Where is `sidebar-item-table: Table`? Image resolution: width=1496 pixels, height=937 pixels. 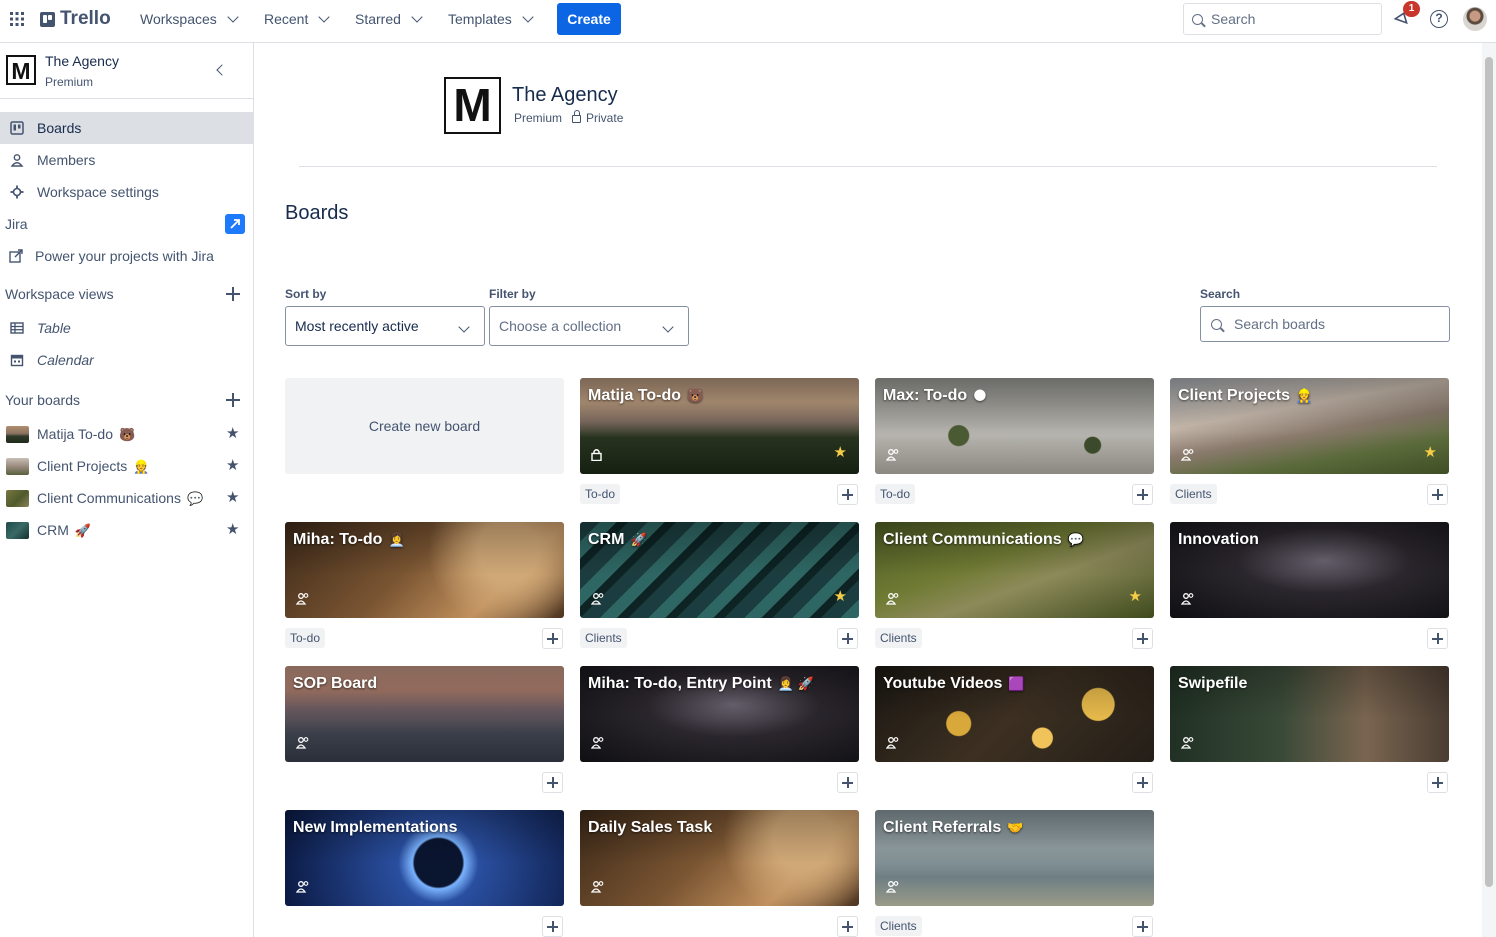 sidebar-item-table: Table is located at coordinates (126, 328).